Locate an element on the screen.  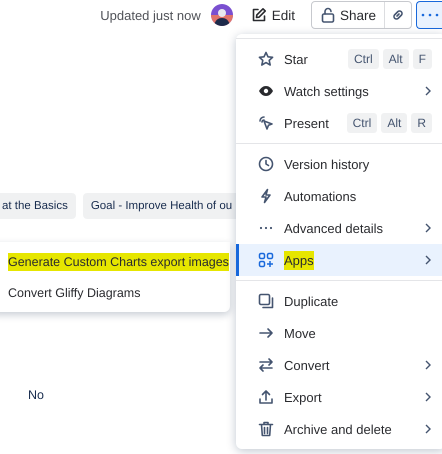
submenu-item: Convert Gliffy Diagrams is located at coordinates (115, 292).